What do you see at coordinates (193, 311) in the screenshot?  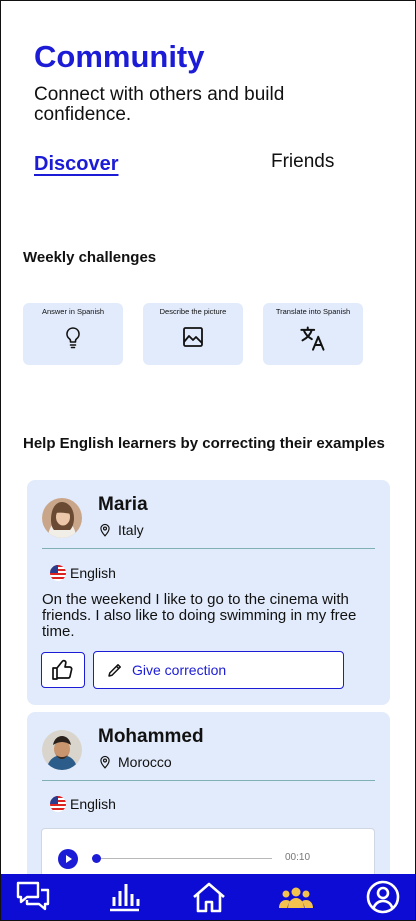 I see `challenge-label: Describe the picture` at bounding box center [193, 311].